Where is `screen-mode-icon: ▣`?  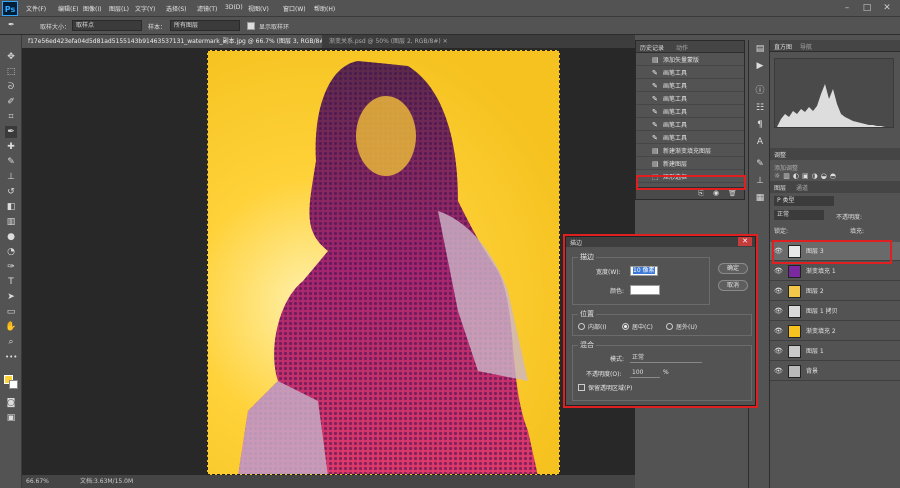
screen-mode-icon: ▣ is located at coordinates (11, 418).